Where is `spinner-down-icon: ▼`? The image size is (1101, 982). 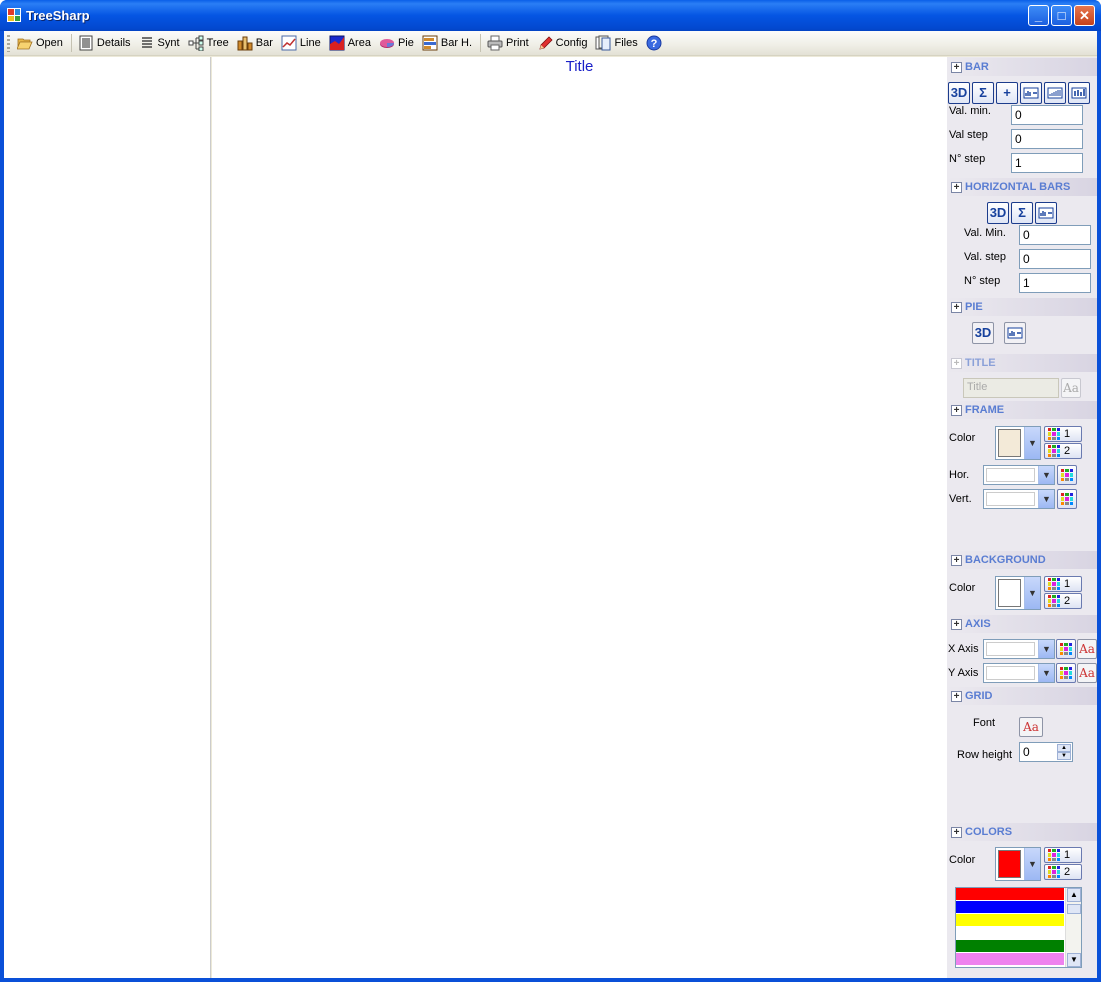 spinner-down-icon: ▼ is located at coordinates (1064, 756).